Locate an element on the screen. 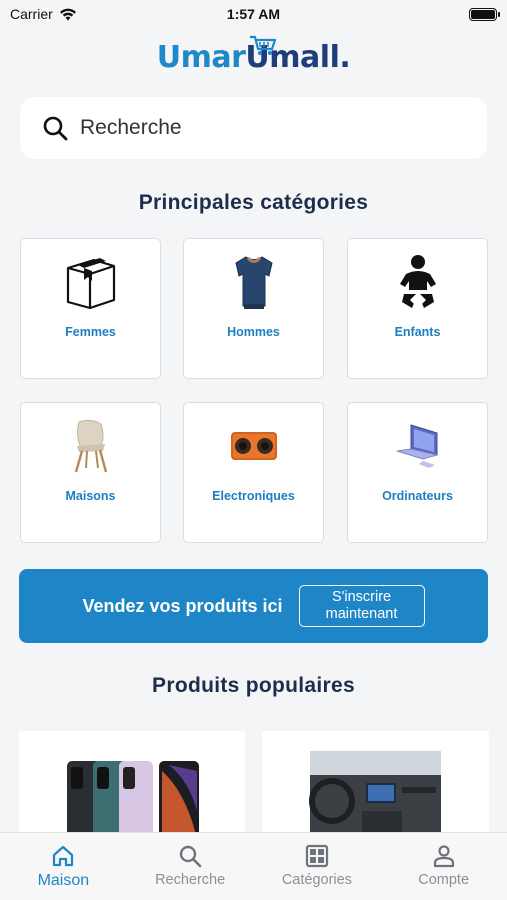  speaker-icon is located at coordinates (253, 446).